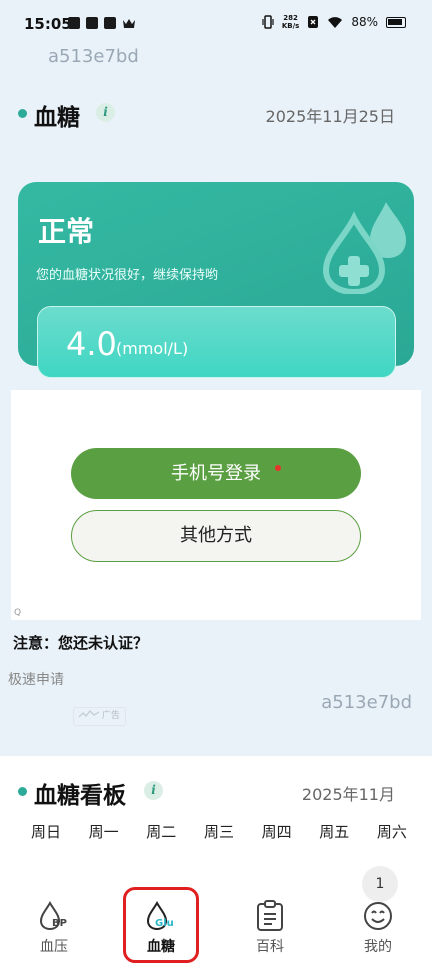  Describe the element at coordinates (36, 679) in the screenshot. I see `quick-apply-link: 极速申请` at that location.